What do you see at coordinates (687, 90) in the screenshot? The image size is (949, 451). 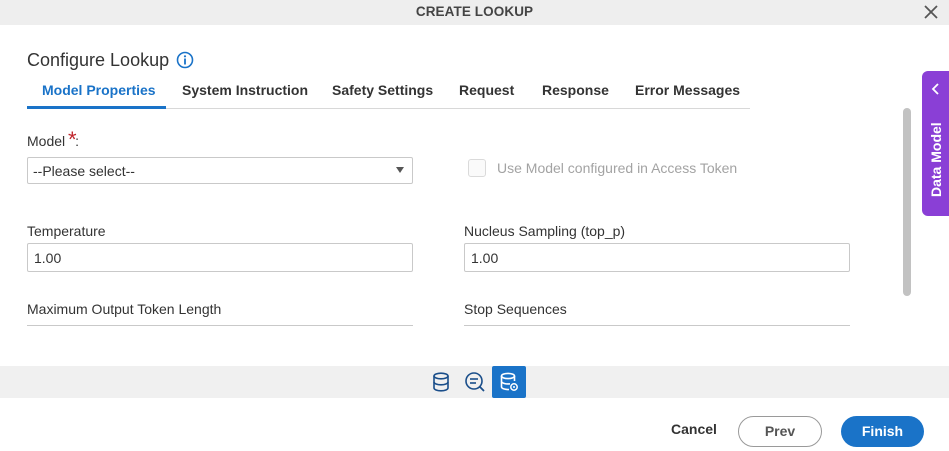 I see `tab-error-messages: Error Messages` at bounding box center [687, 90].